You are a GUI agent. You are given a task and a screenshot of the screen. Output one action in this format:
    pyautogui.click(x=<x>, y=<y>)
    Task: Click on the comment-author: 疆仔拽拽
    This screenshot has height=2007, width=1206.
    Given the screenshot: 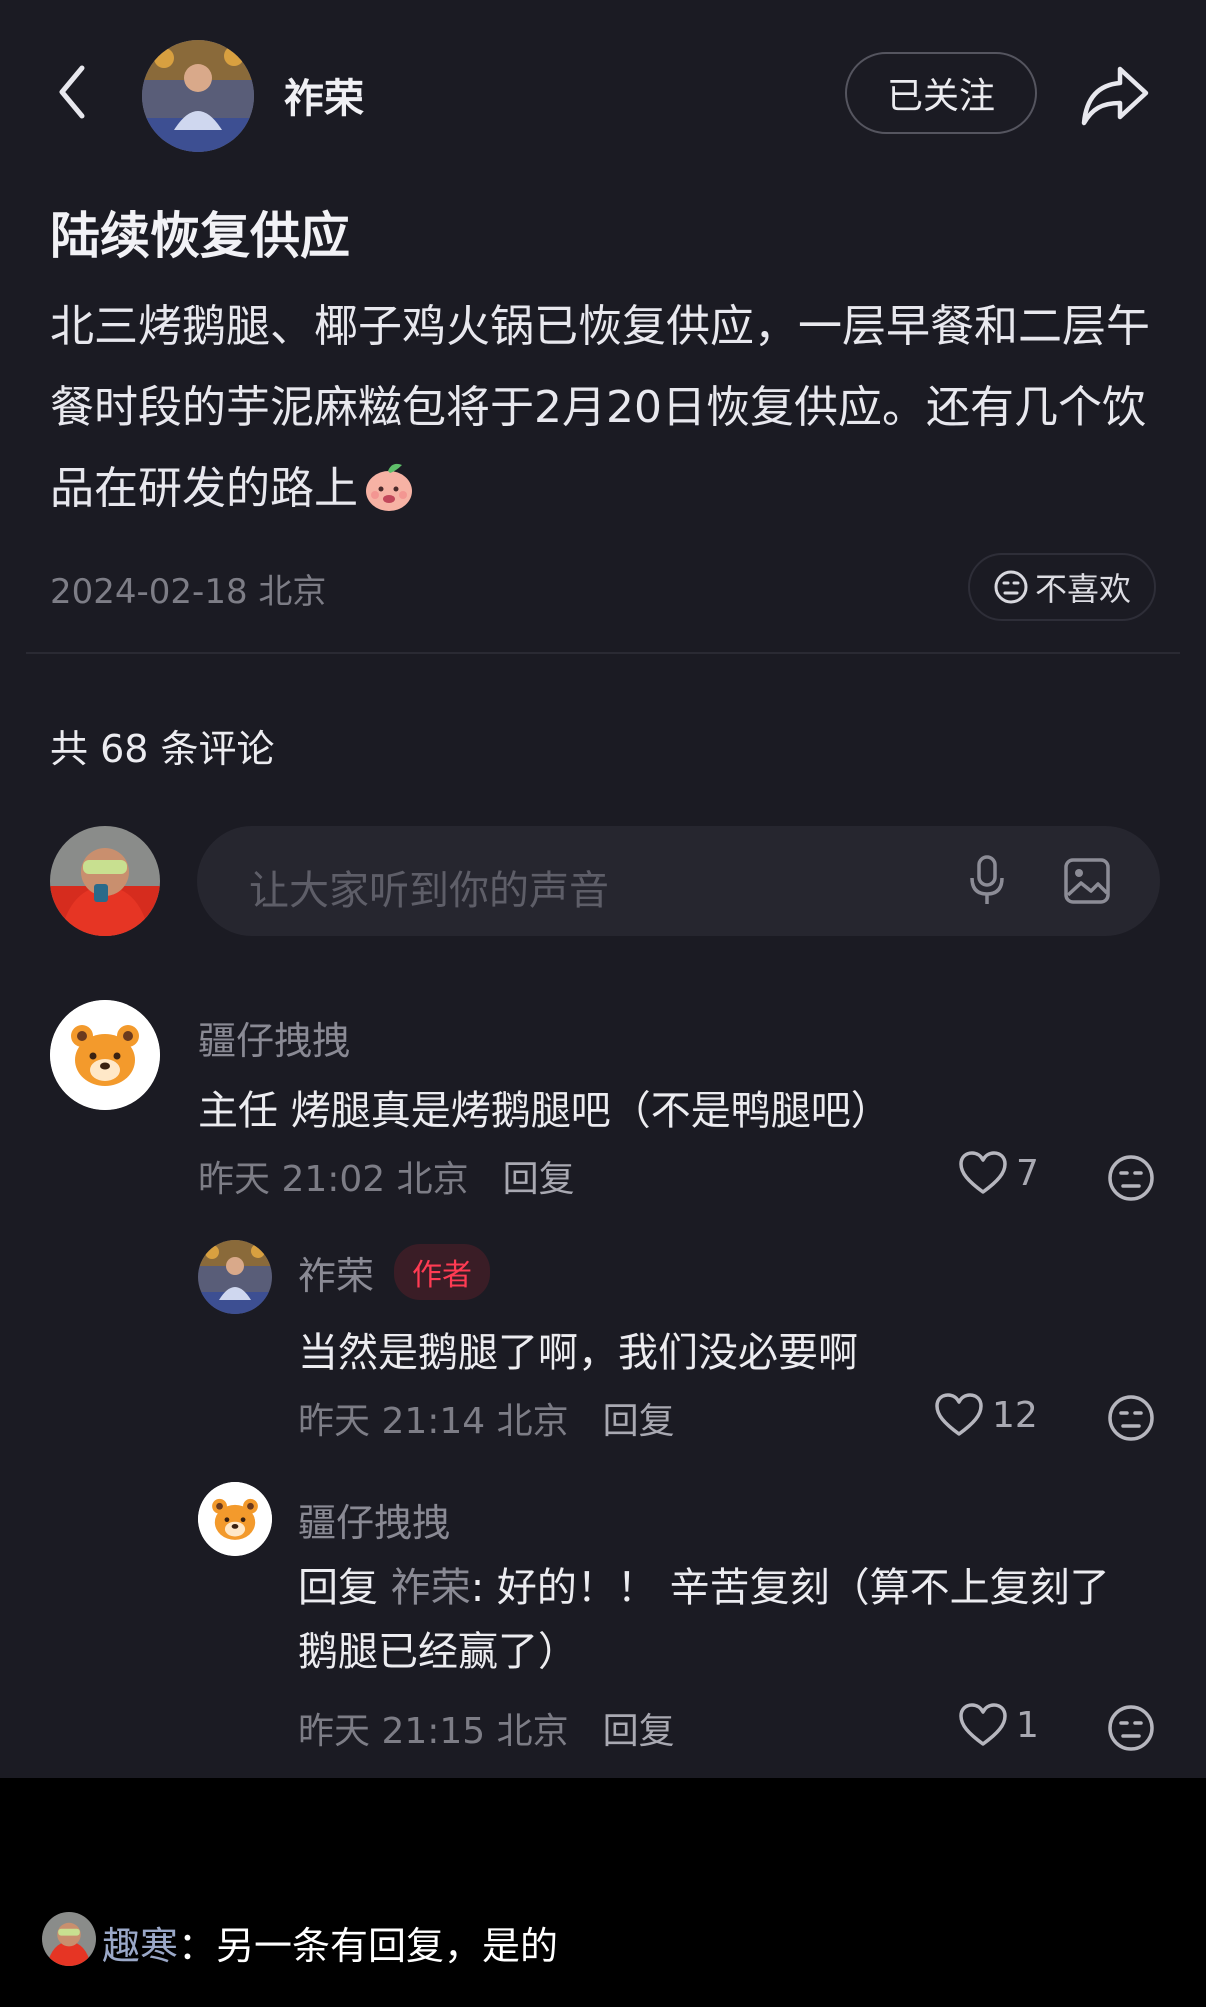 What is the action you would take?
    pyautogui.click(x=274, y=1037)
    